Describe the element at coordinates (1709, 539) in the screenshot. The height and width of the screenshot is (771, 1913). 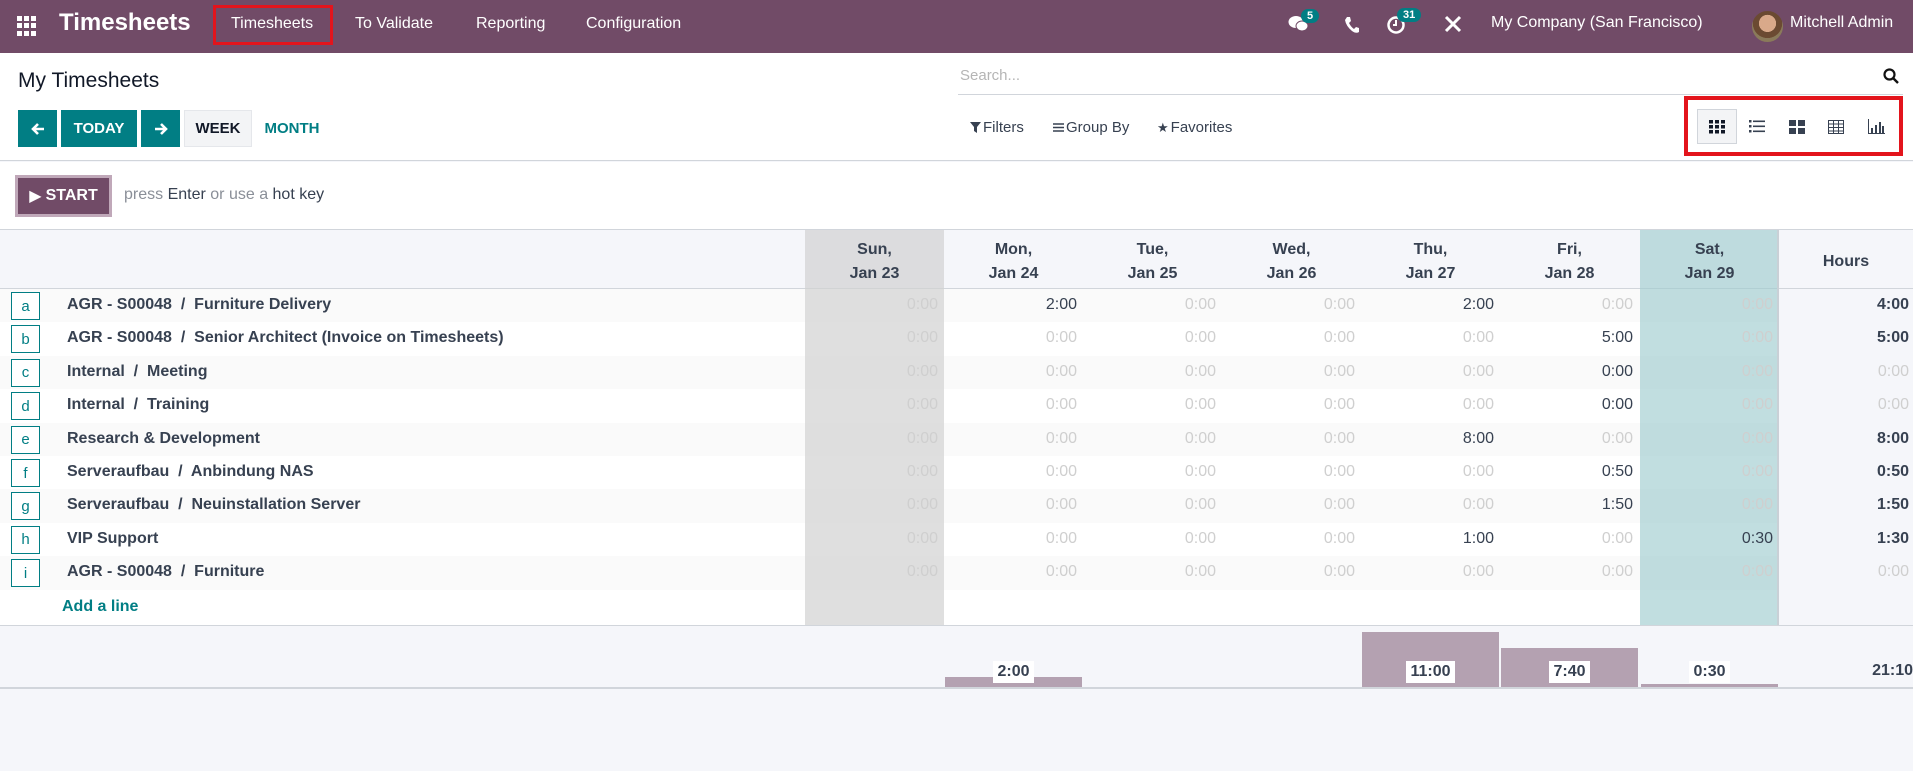
I see `time-cell: 0:30` at that location.